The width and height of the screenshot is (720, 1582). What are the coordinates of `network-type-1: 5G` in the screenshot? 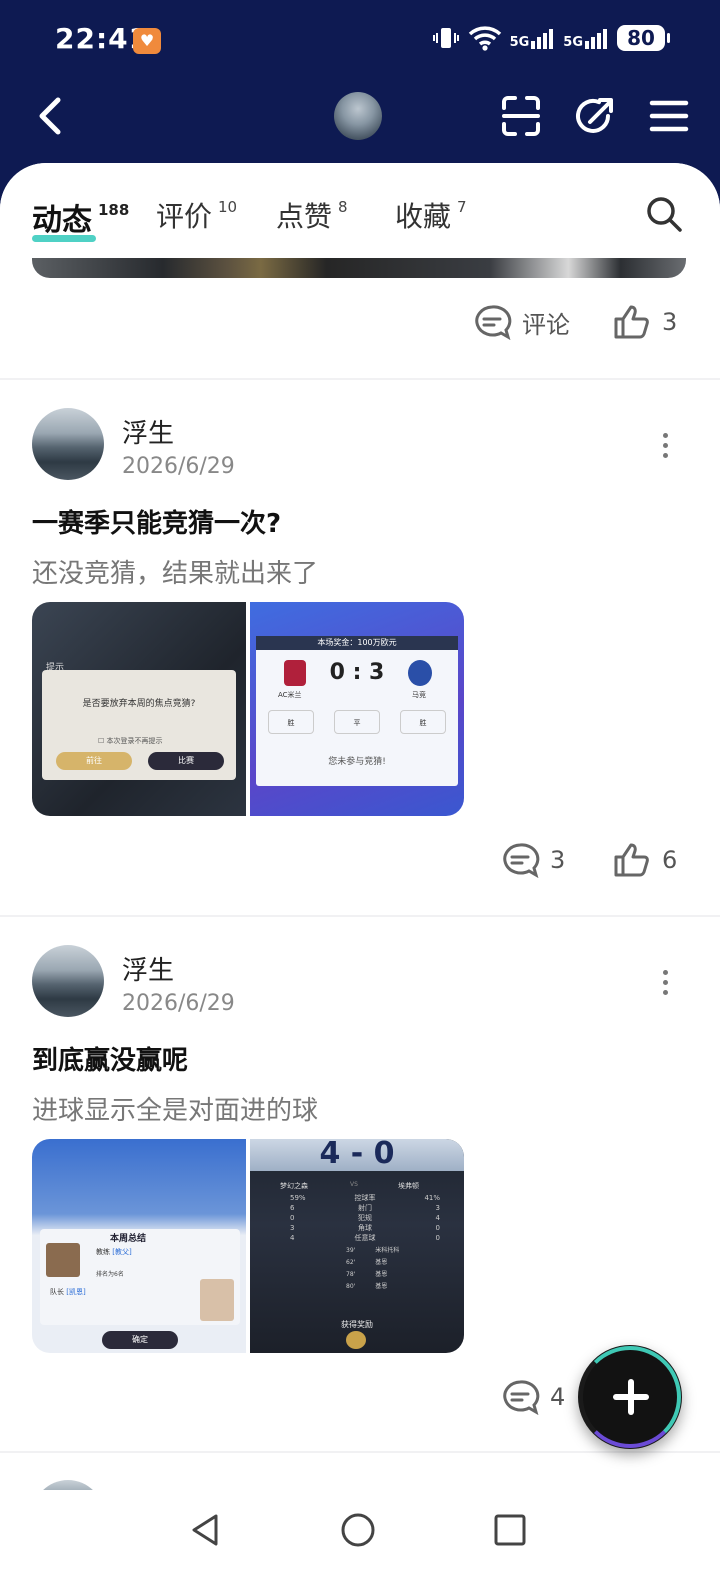 It's located at (519, 42).